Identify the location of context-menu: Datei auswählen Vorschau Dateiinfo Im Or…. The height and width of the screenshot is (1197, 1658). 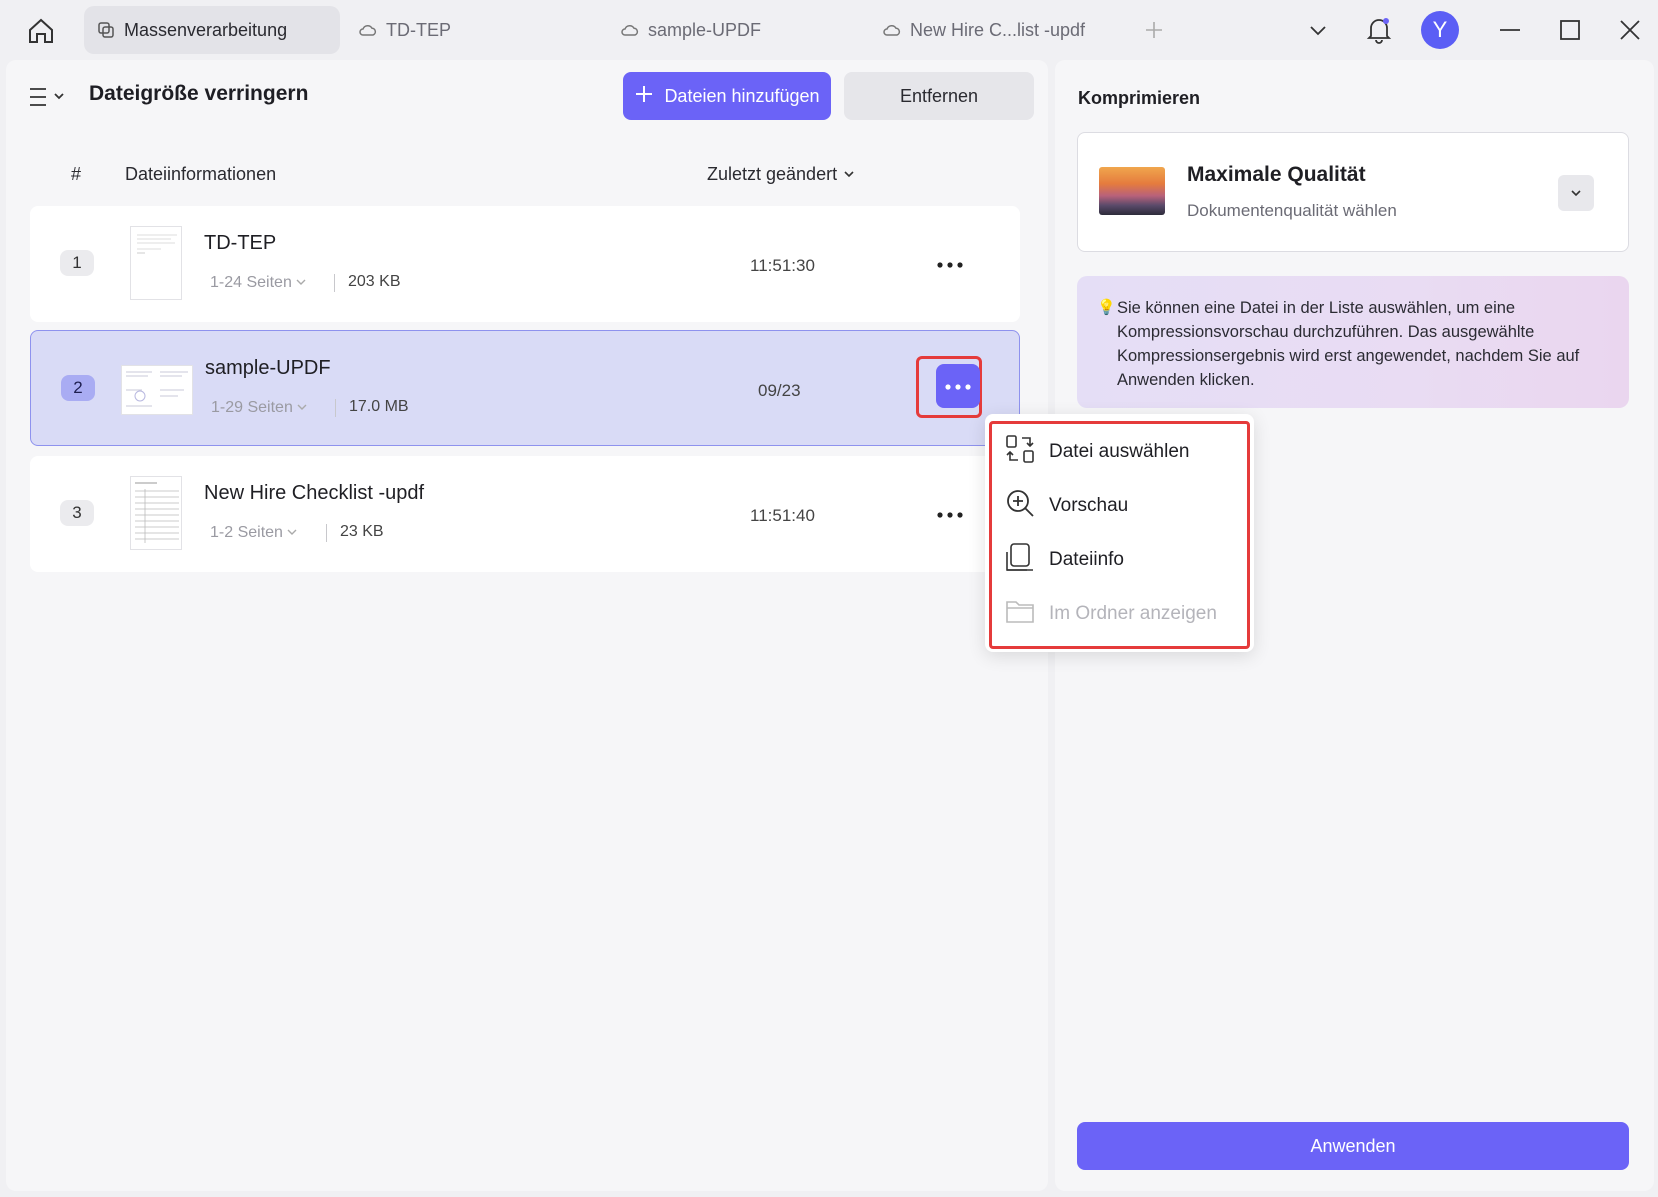
(1119, 533).